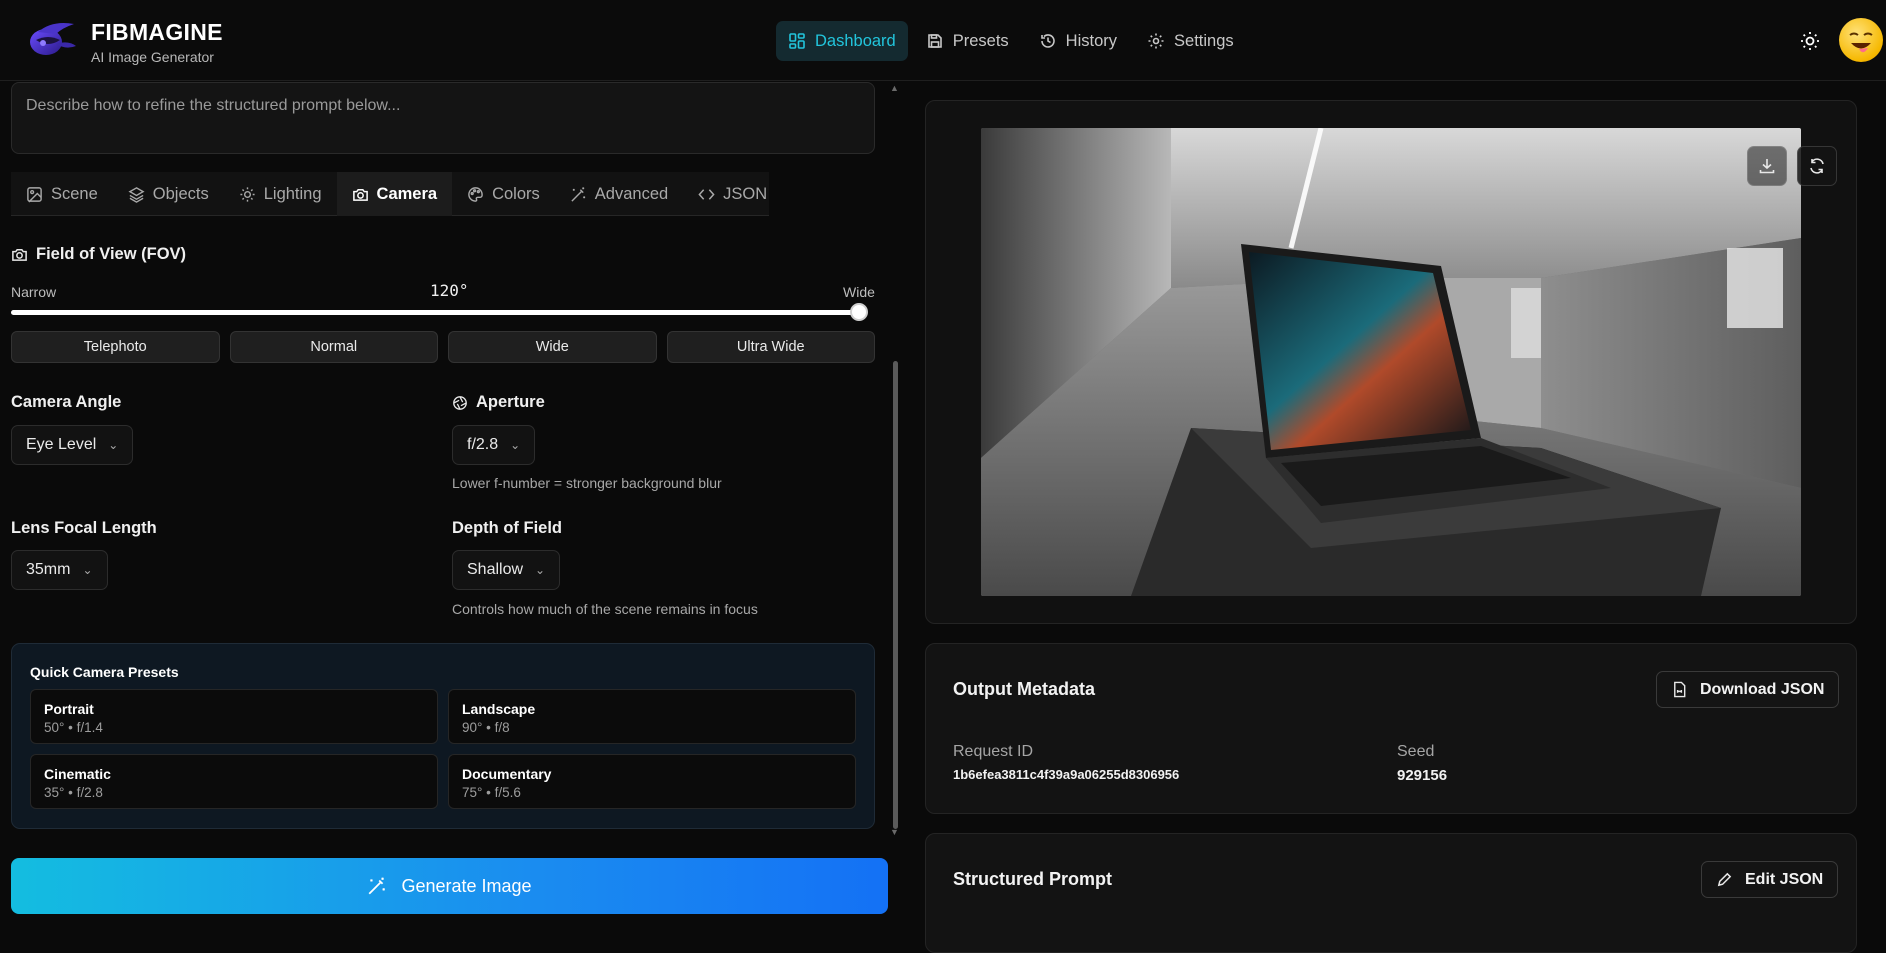  Describe the element at coordinates (706, 194) in the screenshot. I see `code-icon` at that location.